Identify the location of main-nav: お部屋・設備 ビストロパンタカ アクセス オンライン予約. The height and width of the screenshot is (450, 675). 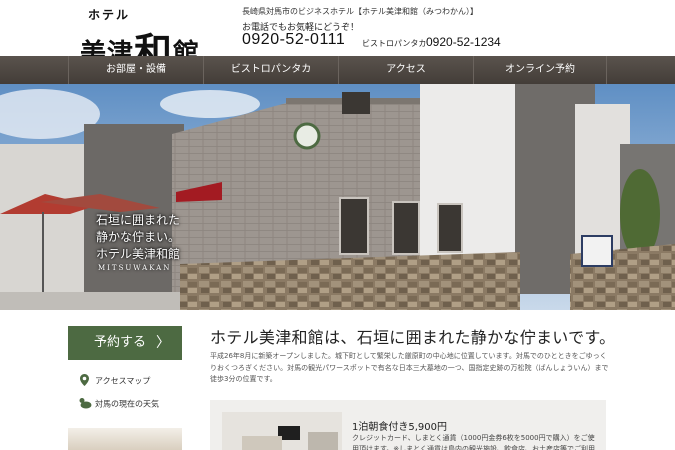
(337, 70).